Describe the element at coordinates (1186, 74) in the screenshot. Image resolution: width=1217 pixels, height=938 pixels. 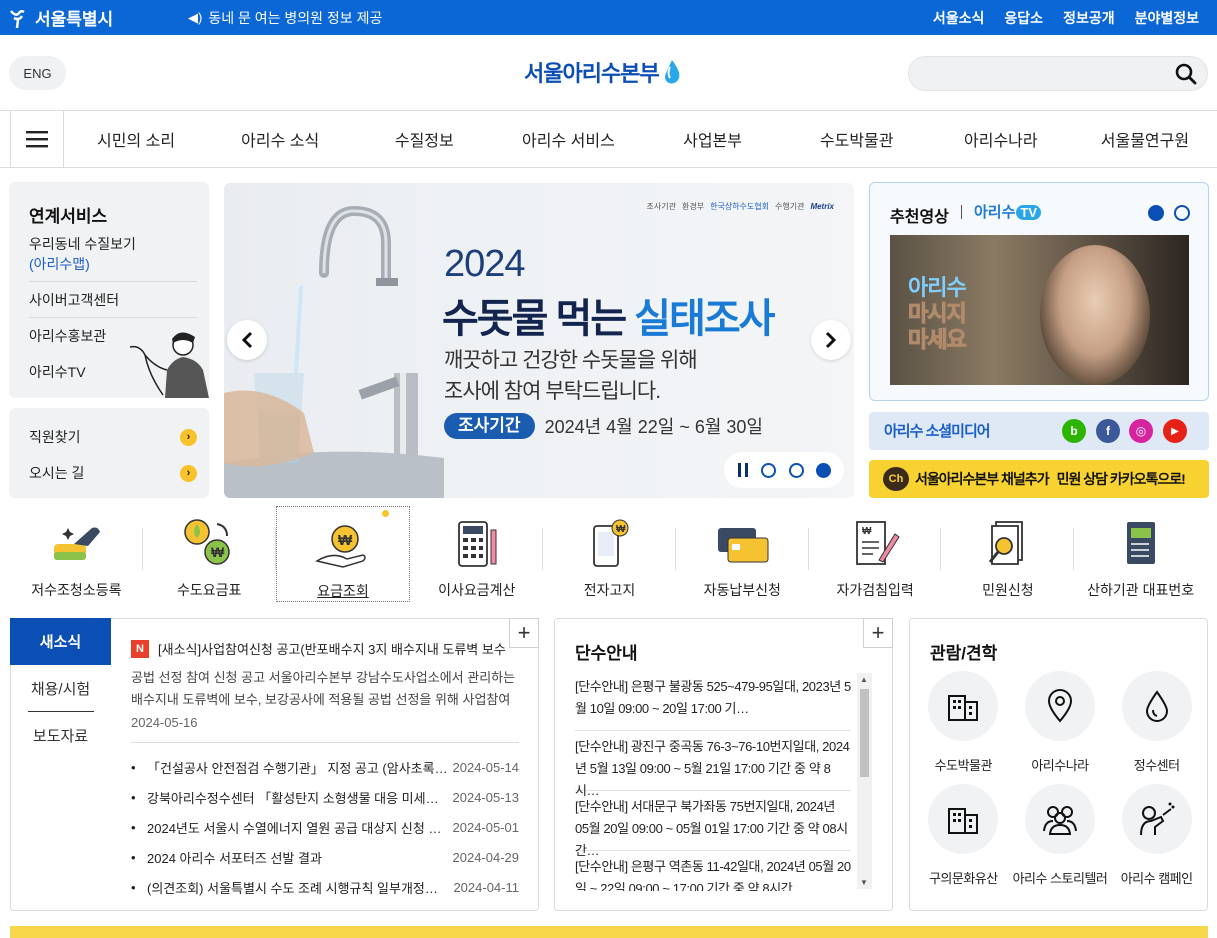
I see `search-icon` at that location.